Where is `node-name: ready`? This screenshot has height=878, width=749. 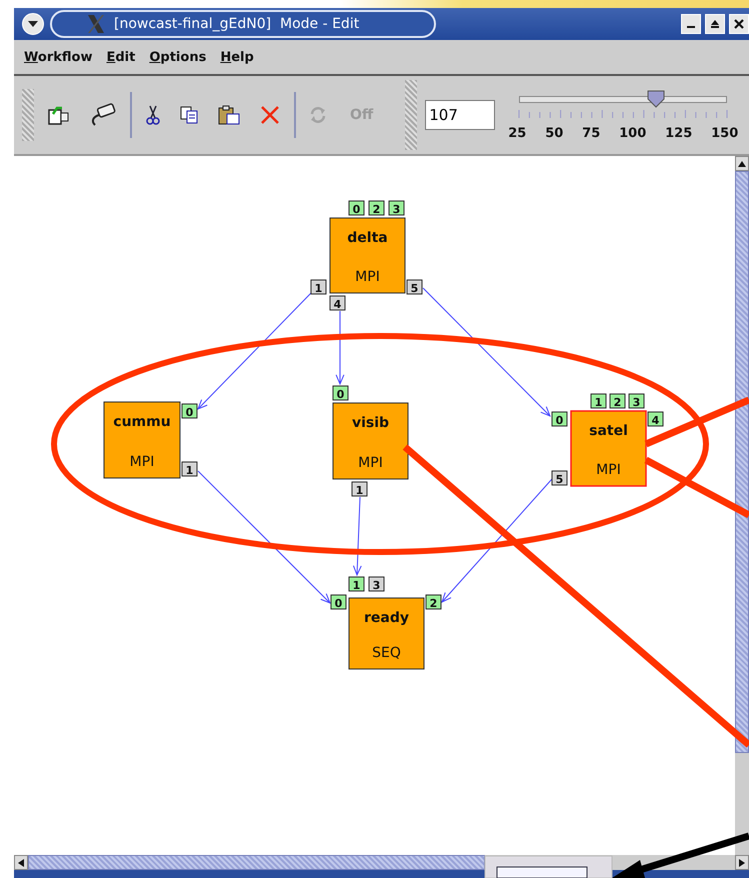 node-name: ready is located at coordinates (386, 618).